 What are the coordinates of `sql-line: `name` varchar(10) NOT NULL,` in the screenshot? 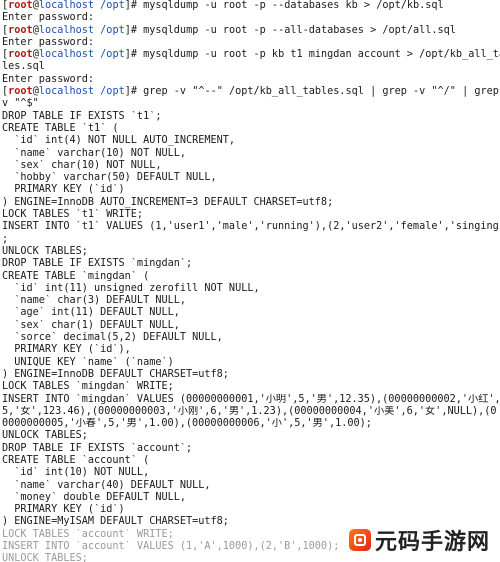 It's located at (94, 153).